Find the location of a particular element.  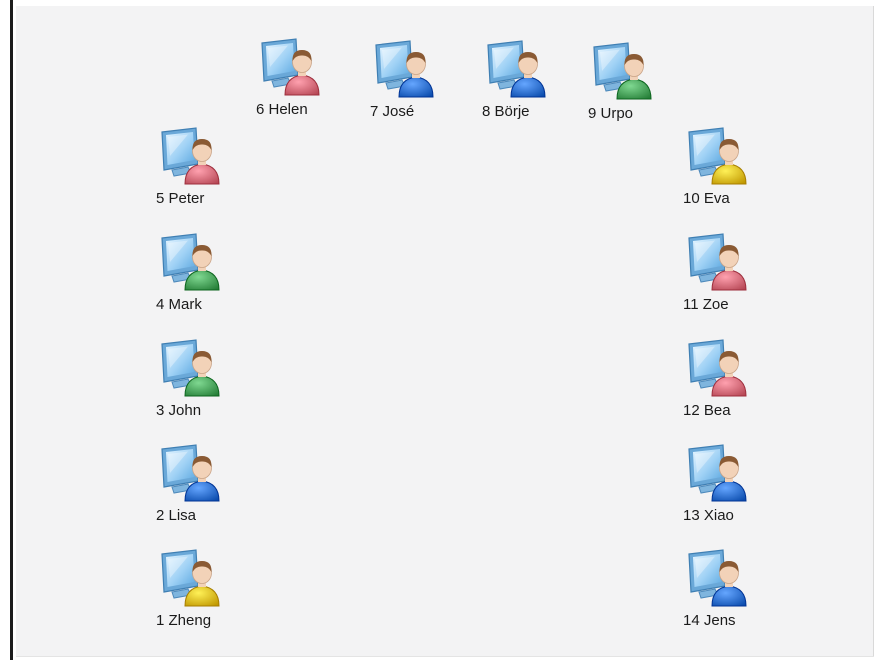

workstation-label: 9 Urpo is located at coordinates (611, 113).